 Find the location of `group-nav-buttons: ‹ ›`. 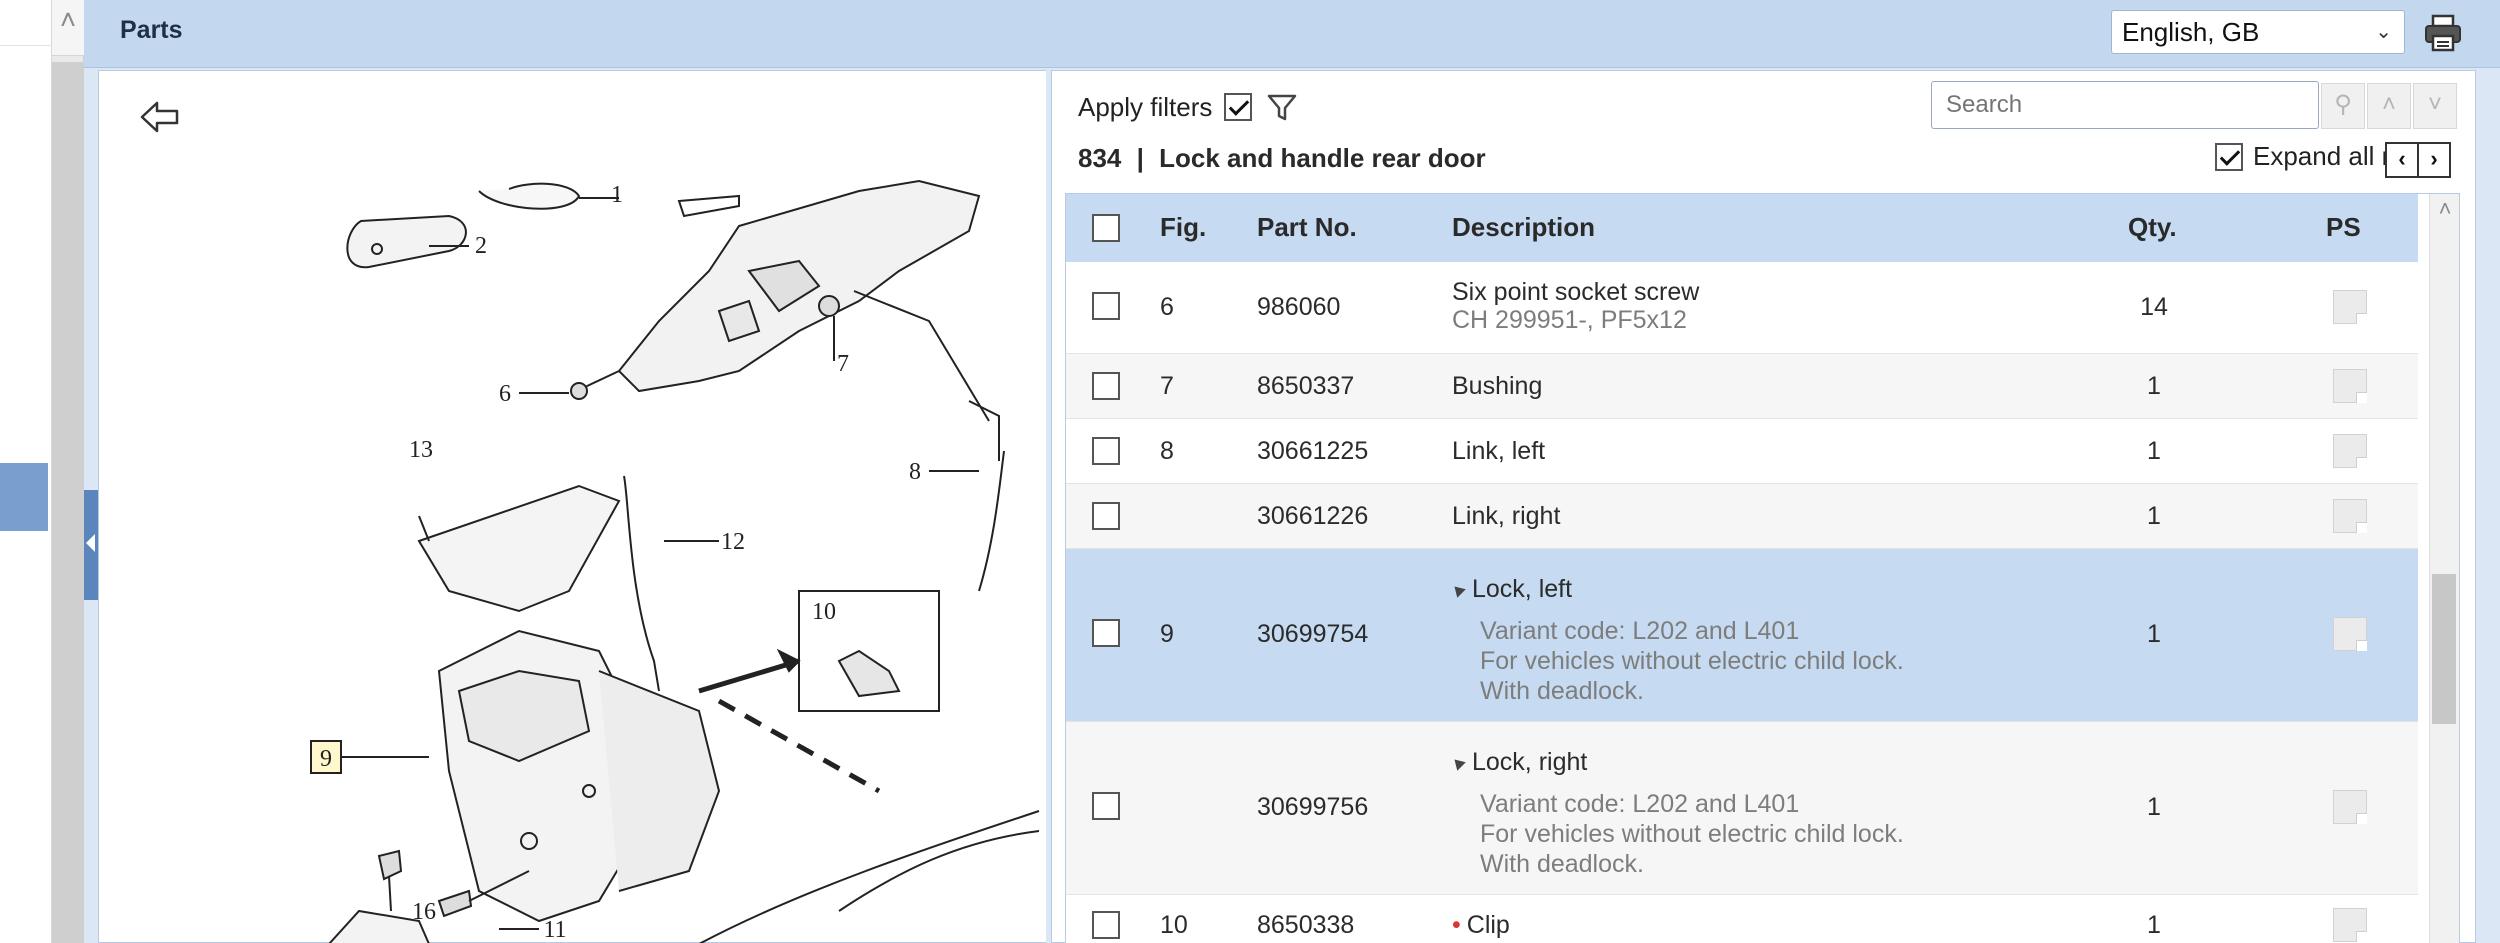

group-nav-buttons: ‹ › is located at coordinates (2418, 160).